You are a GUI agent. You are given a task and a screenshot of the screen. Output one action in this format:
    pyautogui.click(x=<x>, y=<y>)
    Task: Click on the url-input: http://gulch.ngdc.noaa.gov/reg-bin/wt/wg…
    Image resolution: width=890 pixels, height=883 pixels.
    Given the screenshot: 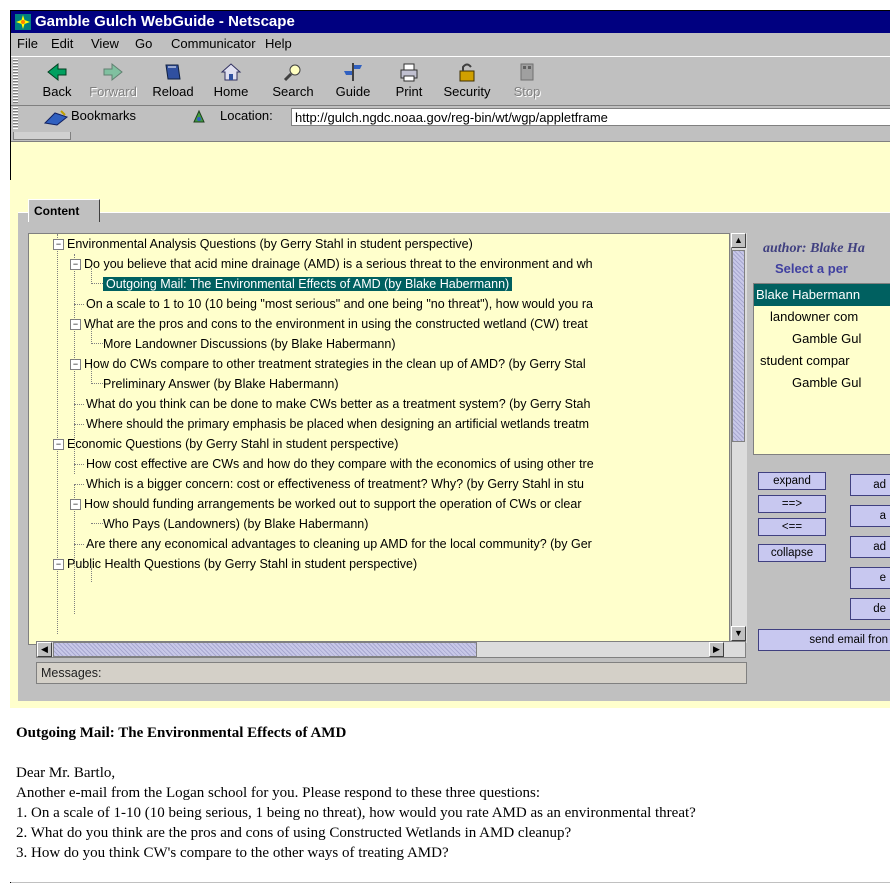 What is the action you would take?
    pyautogui.click(x=590, y=117)
    